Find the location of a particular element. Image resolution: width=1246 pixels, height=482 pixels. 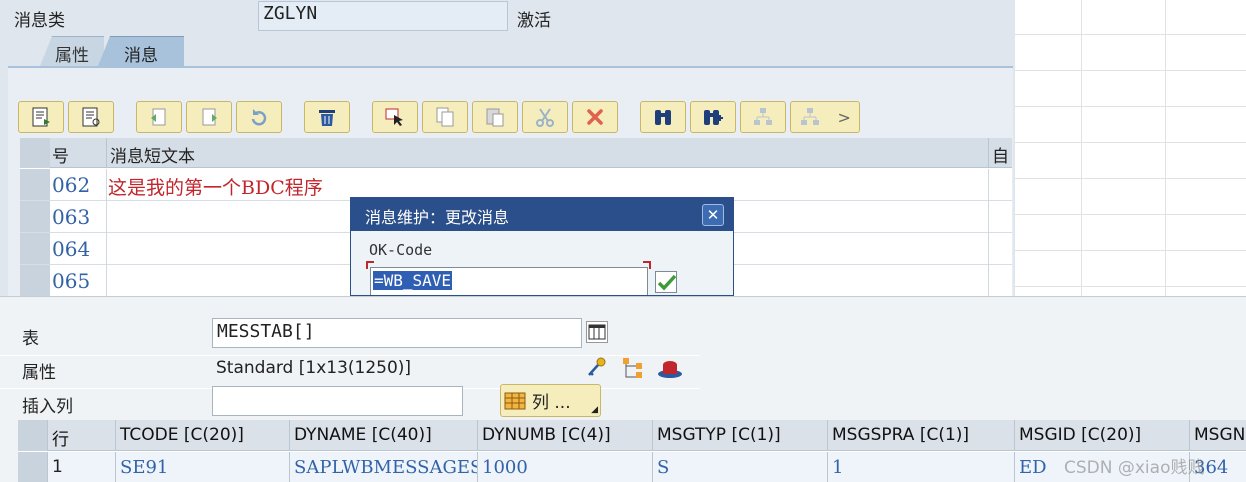

hierarchy-icon is located at coordinates (763, 116).